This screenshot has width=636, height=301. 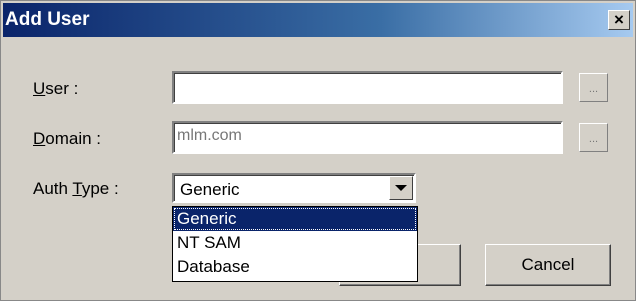 What do you see at coordinates (367, 137) in the screenshot?
I see `domain-input: mlm.com` at bounding box center [367, 137].